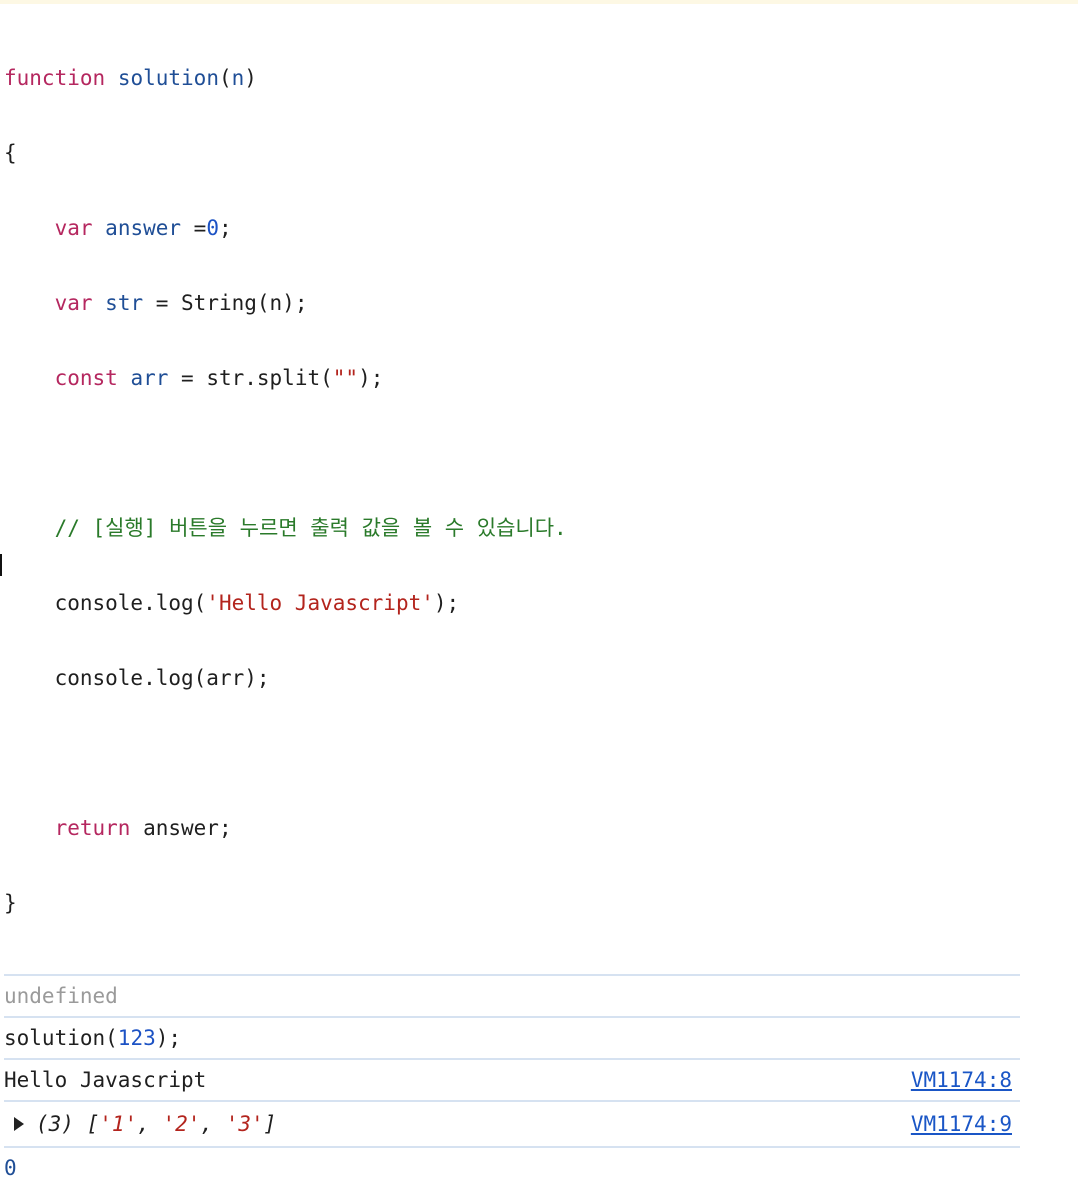 The height and width of the screenshot is (1188, 1078). Describe the element at coordinates (320, 603) in the screenshot. I see `string-literal: 'Hello Javascript'` at that location.